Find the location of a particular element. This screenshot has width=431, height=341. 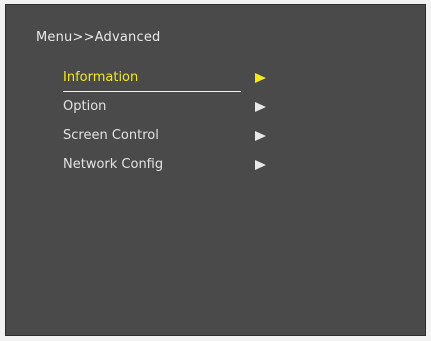

menu-item-option: Option is located at coordinates (166, 108).